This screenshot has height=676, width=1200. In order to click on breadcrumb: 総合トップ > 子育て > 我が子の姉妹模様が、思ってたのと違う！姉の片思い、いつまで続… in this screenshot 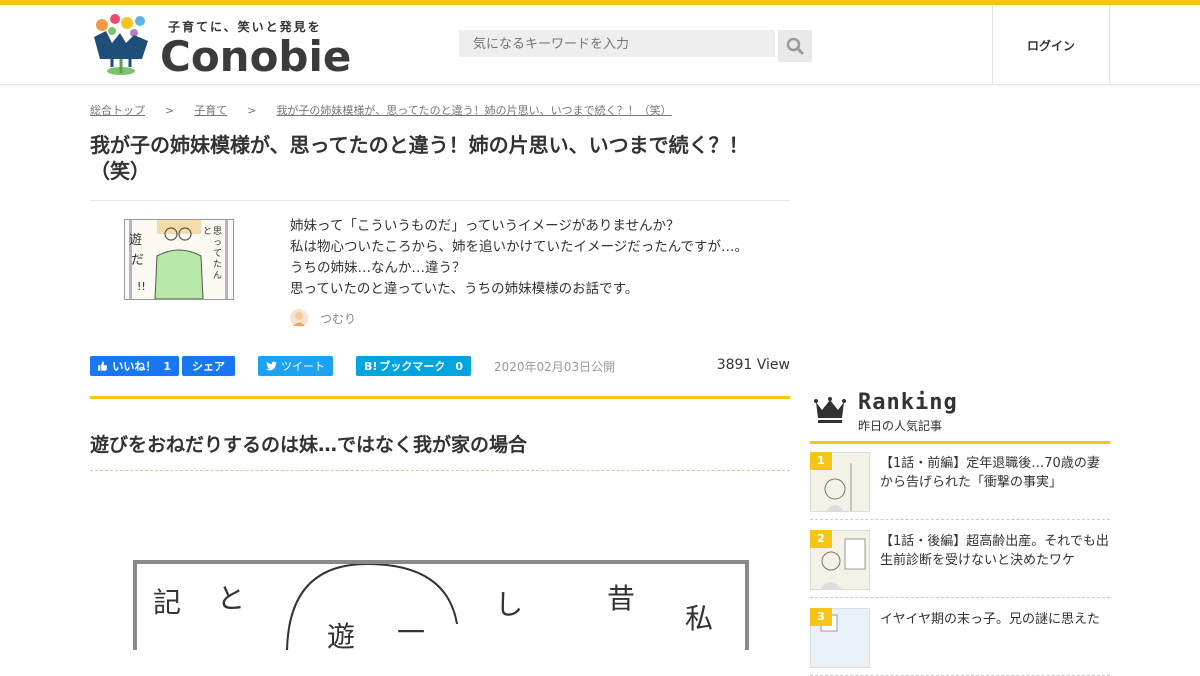, I will do `click(381, 110)`.